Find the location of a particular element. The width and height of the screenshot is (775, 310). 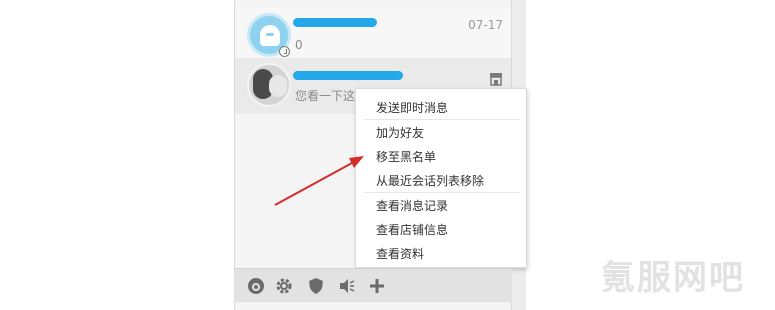

watermark: 氪服网吧 is located at coordinates (673, 278).